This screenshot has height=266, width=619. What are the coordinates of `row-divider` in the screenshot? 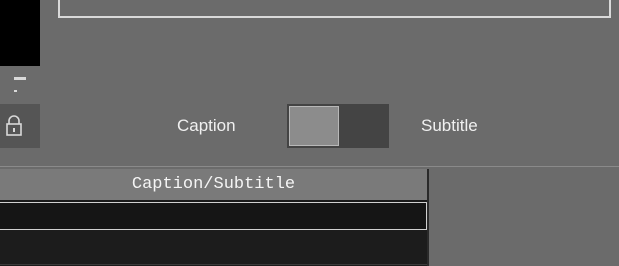 It's located at (213, 264).